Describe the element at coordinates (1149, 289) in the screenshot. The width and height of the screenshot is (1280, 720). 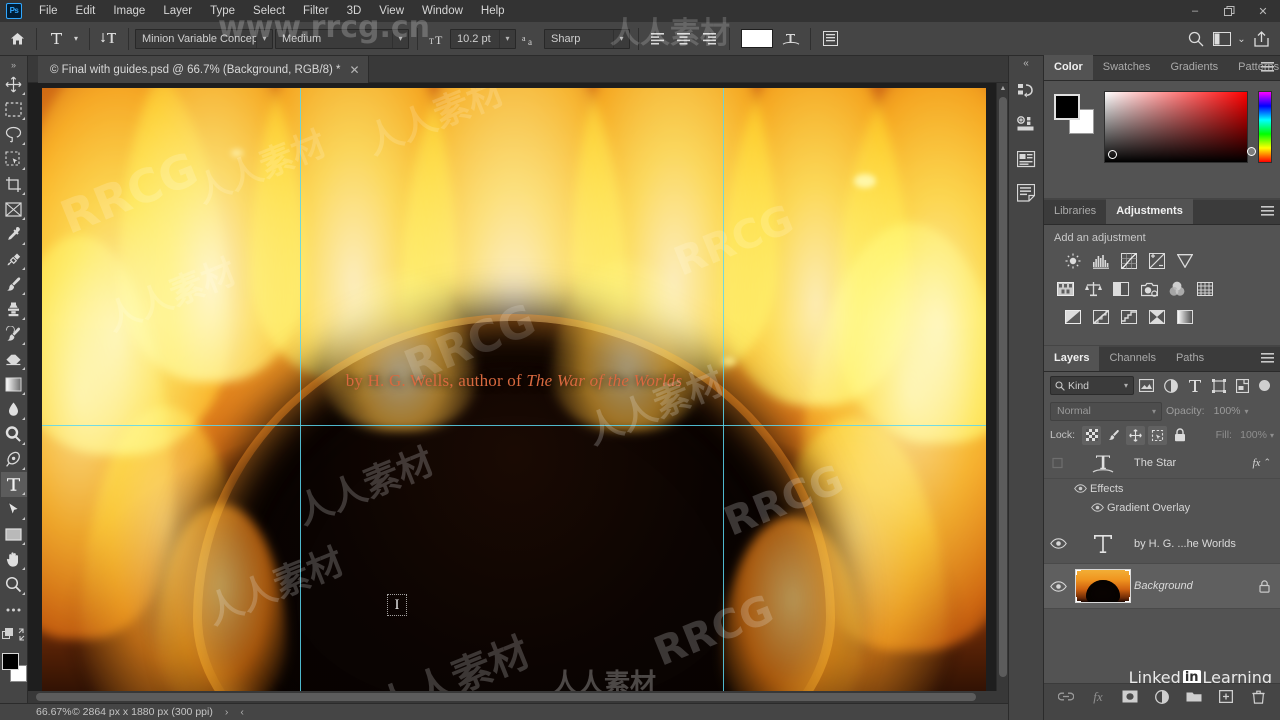
I see `photo-filter-icon` at that location.